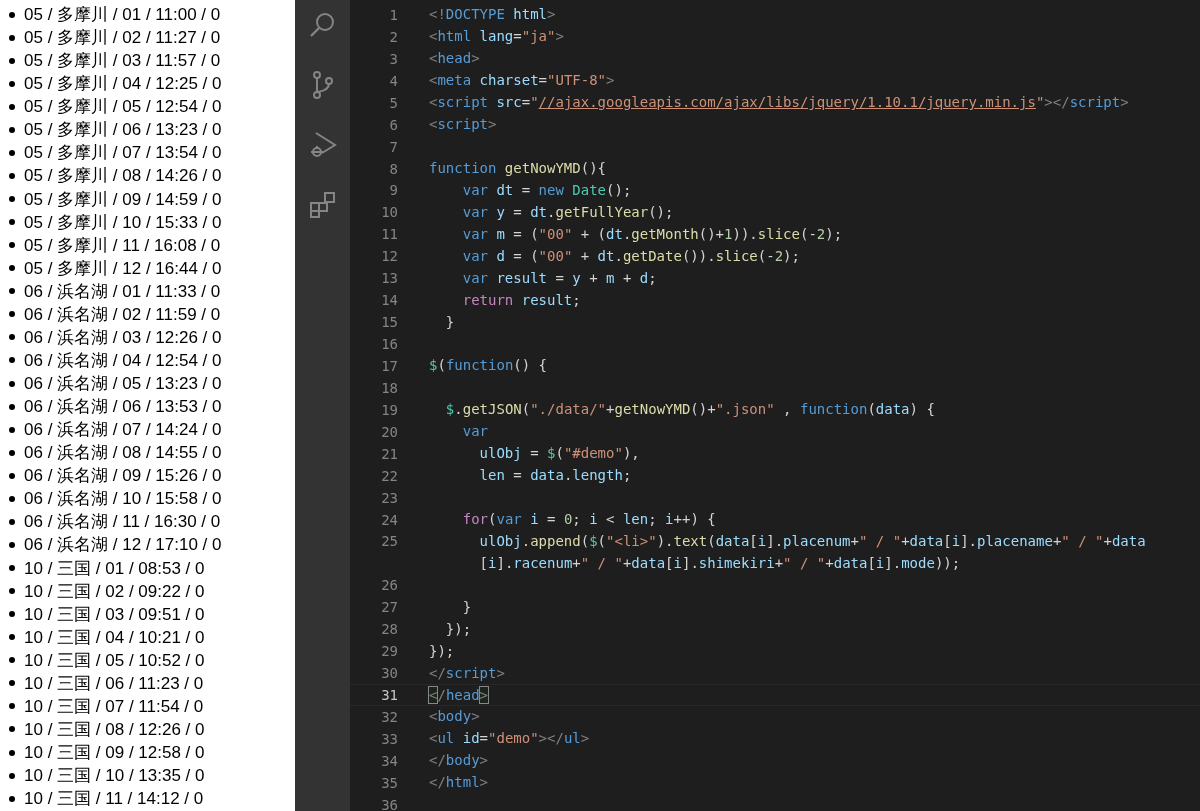 This screenshot has height=811, width=1200. What do you see at coordinates (114, 614) in the screenshot?
I see `list-item-text: 10 / 三国 / 03 / 09:51 / 0` at bounding box center [114, 614].